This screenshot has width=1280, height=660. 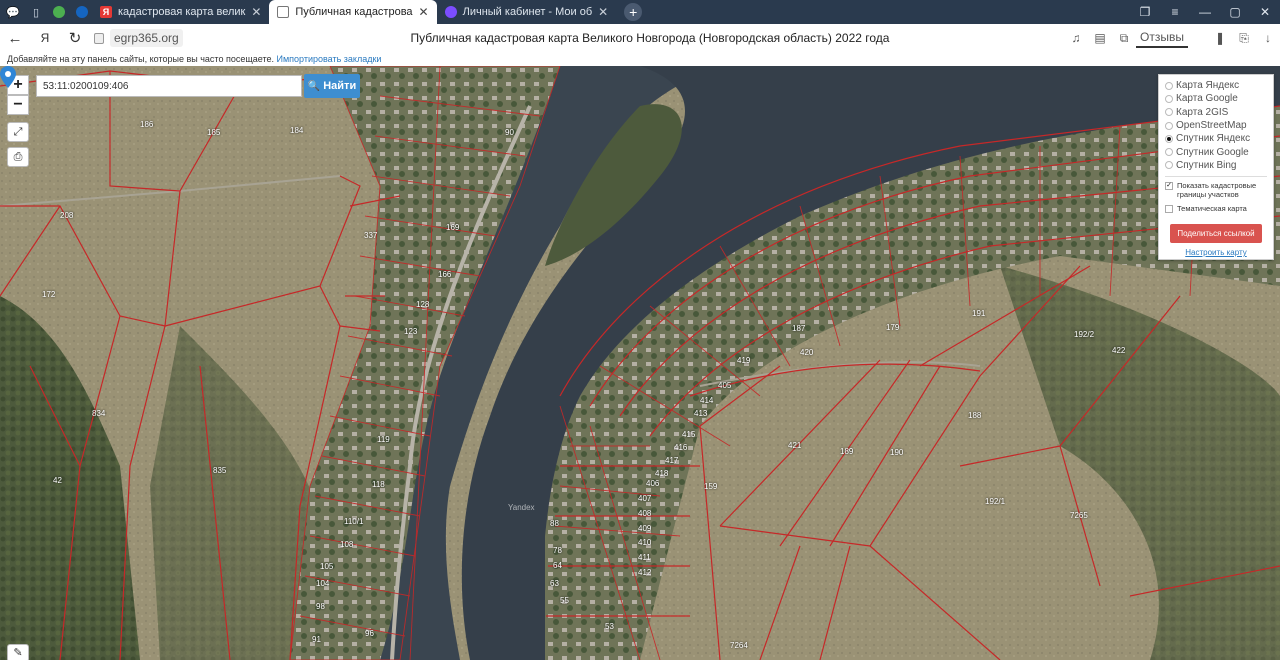 I want to click on feedback-button: Отзывы, so click(x=1162, y=38).